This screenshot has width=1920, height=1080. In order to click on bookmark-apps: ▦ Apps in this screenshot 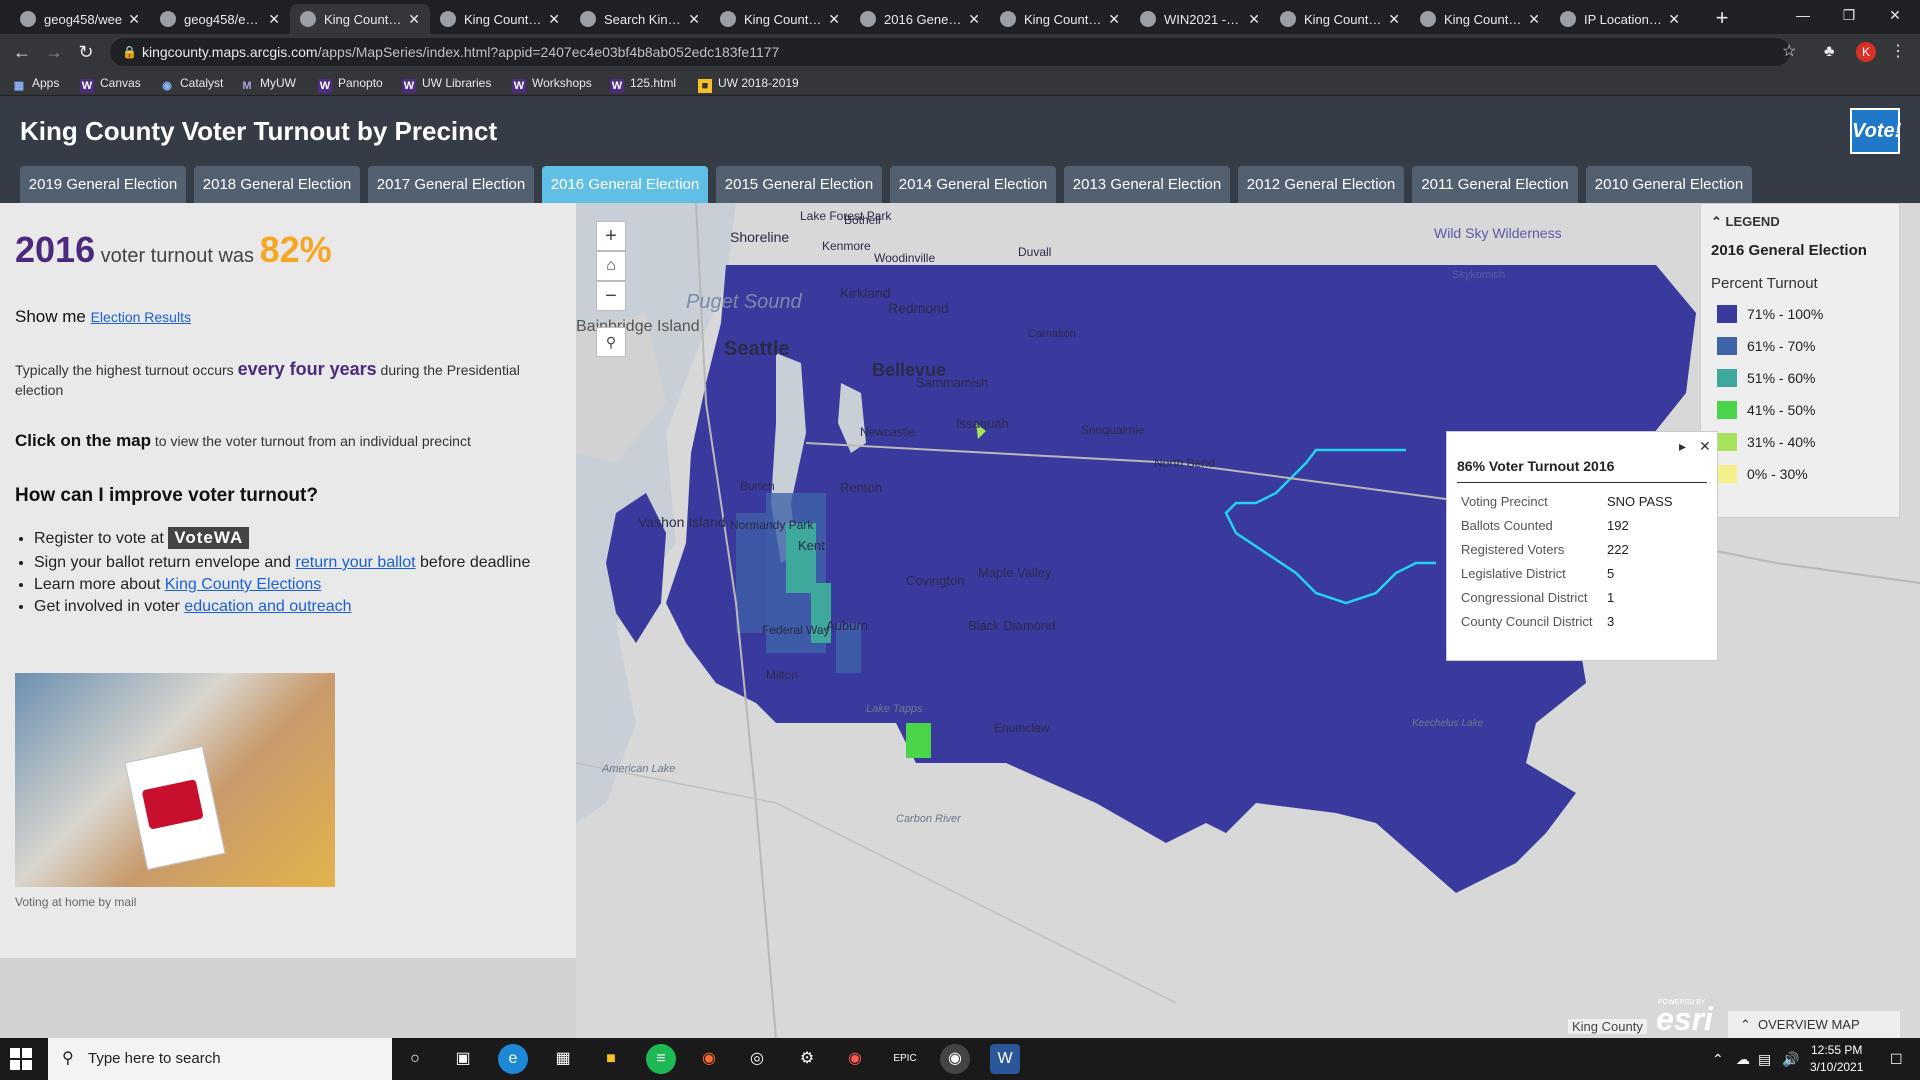, I will do `click(36, 83)`.